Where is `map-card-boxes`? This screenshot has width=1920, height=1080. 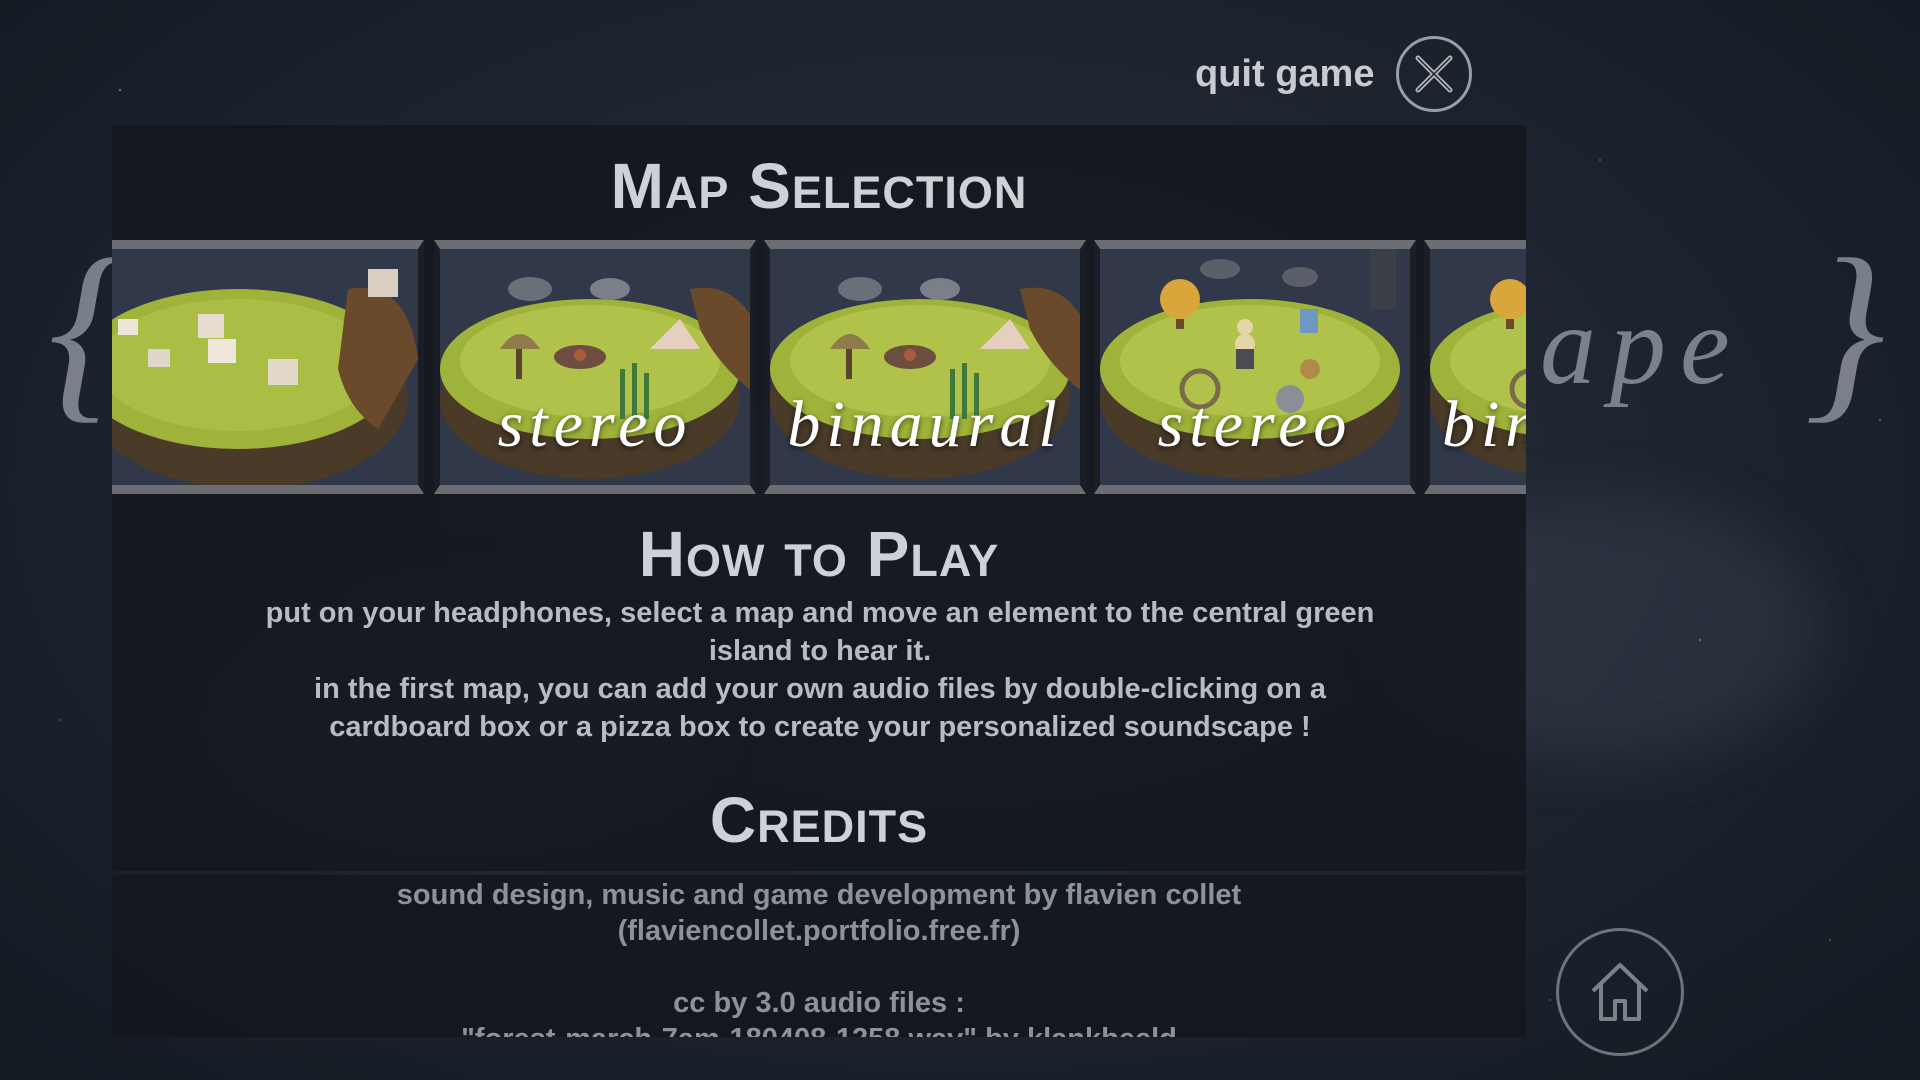 map-card-boxes is located at coordinates (268, 367).